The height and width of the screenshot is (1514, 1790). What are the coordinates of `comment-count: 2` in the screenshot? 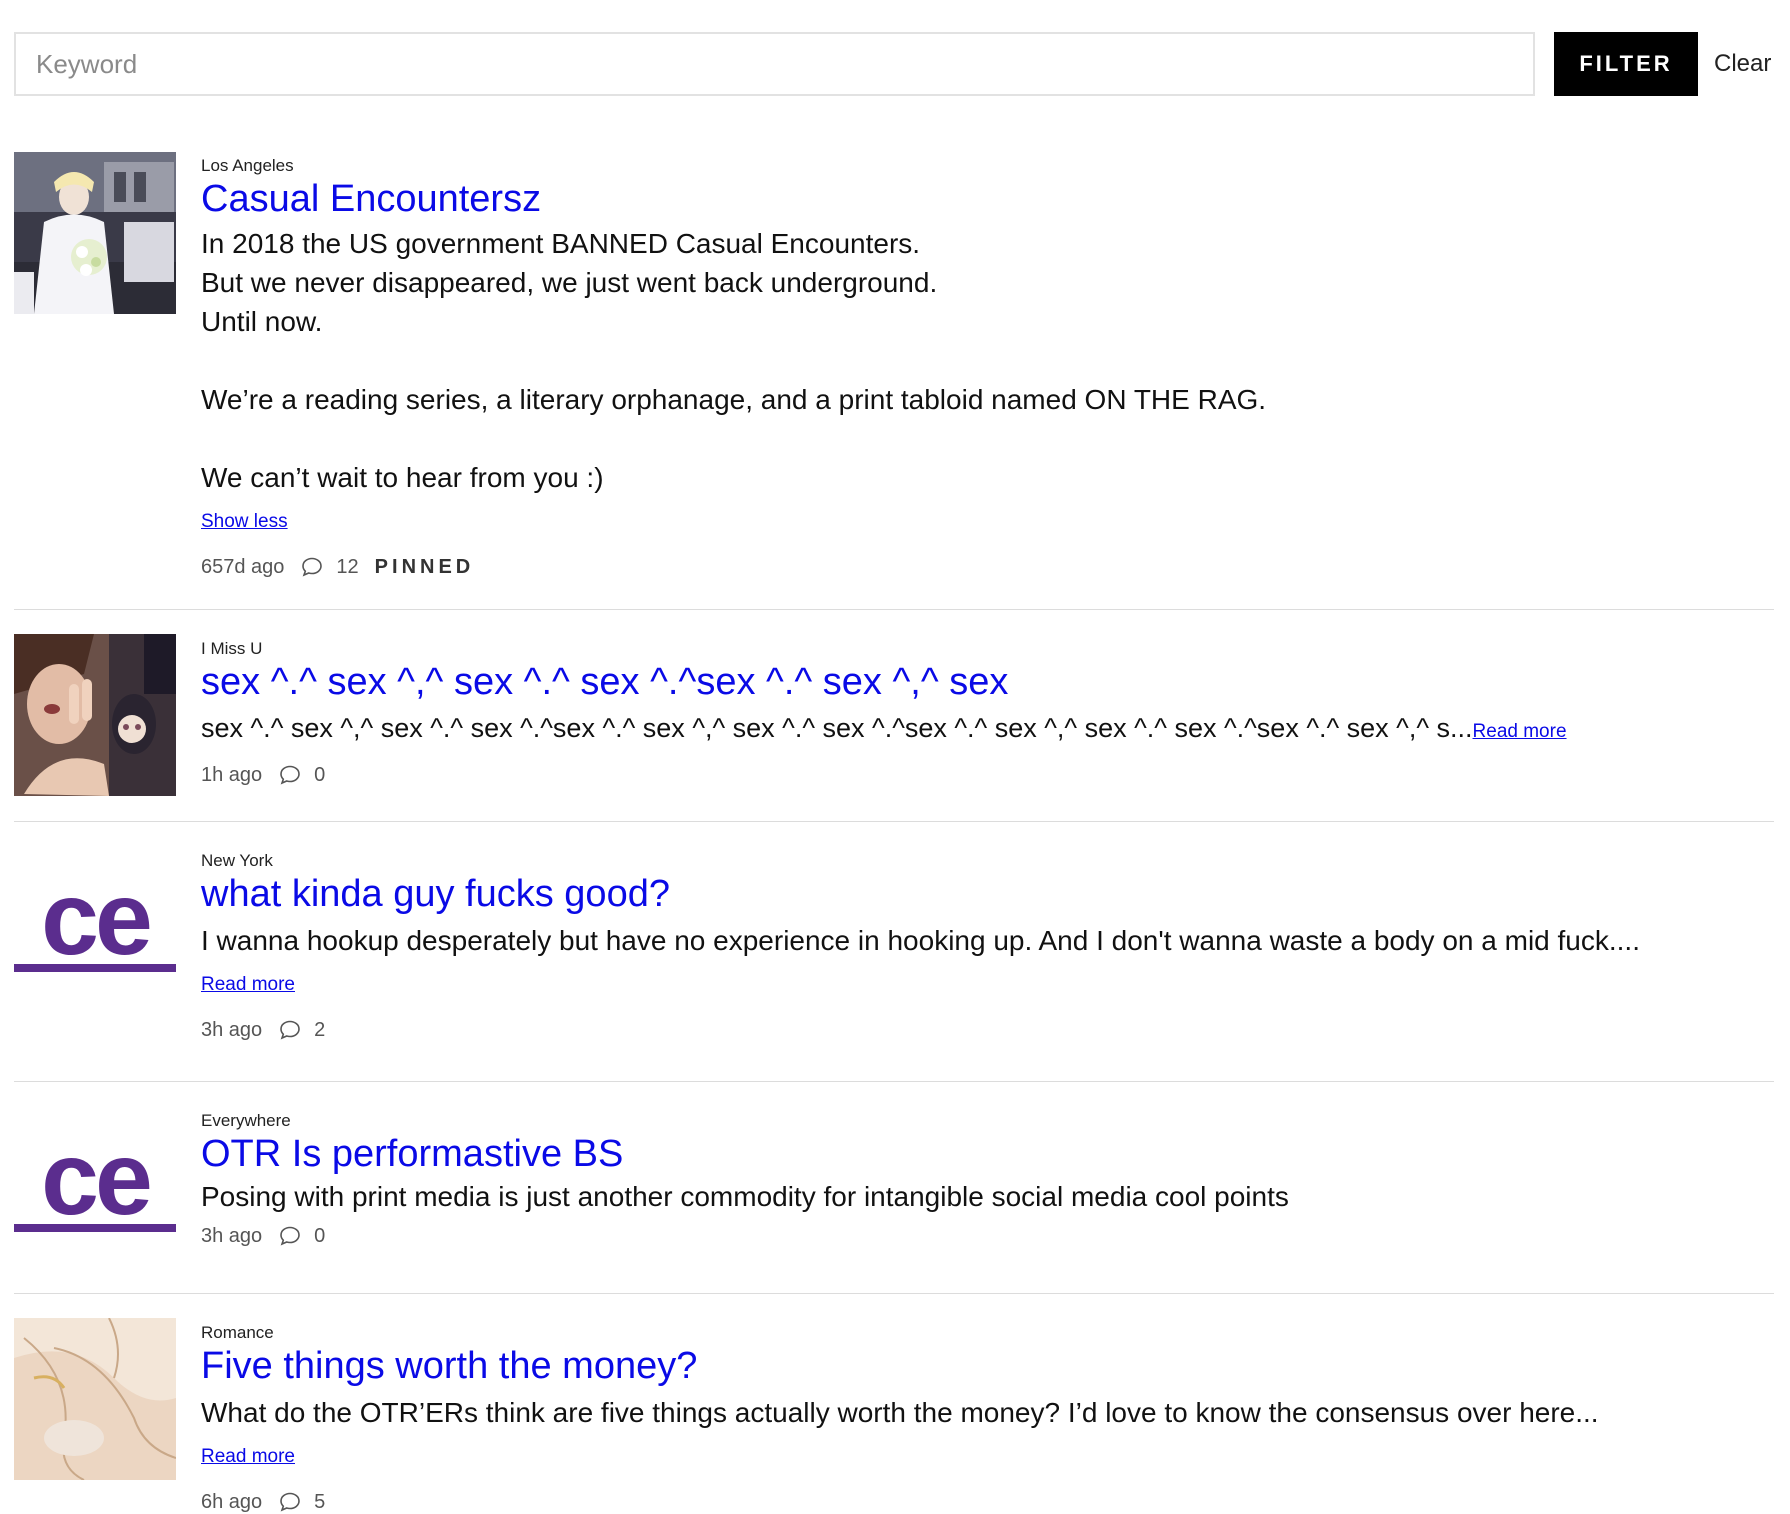 It's located at (320, 1029).